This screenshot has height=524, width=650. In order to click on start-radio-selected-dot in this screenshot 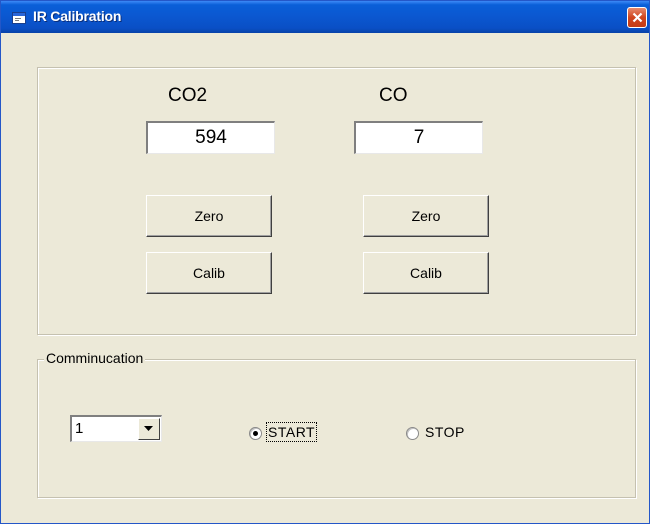, I will do `click(255, 433)`.